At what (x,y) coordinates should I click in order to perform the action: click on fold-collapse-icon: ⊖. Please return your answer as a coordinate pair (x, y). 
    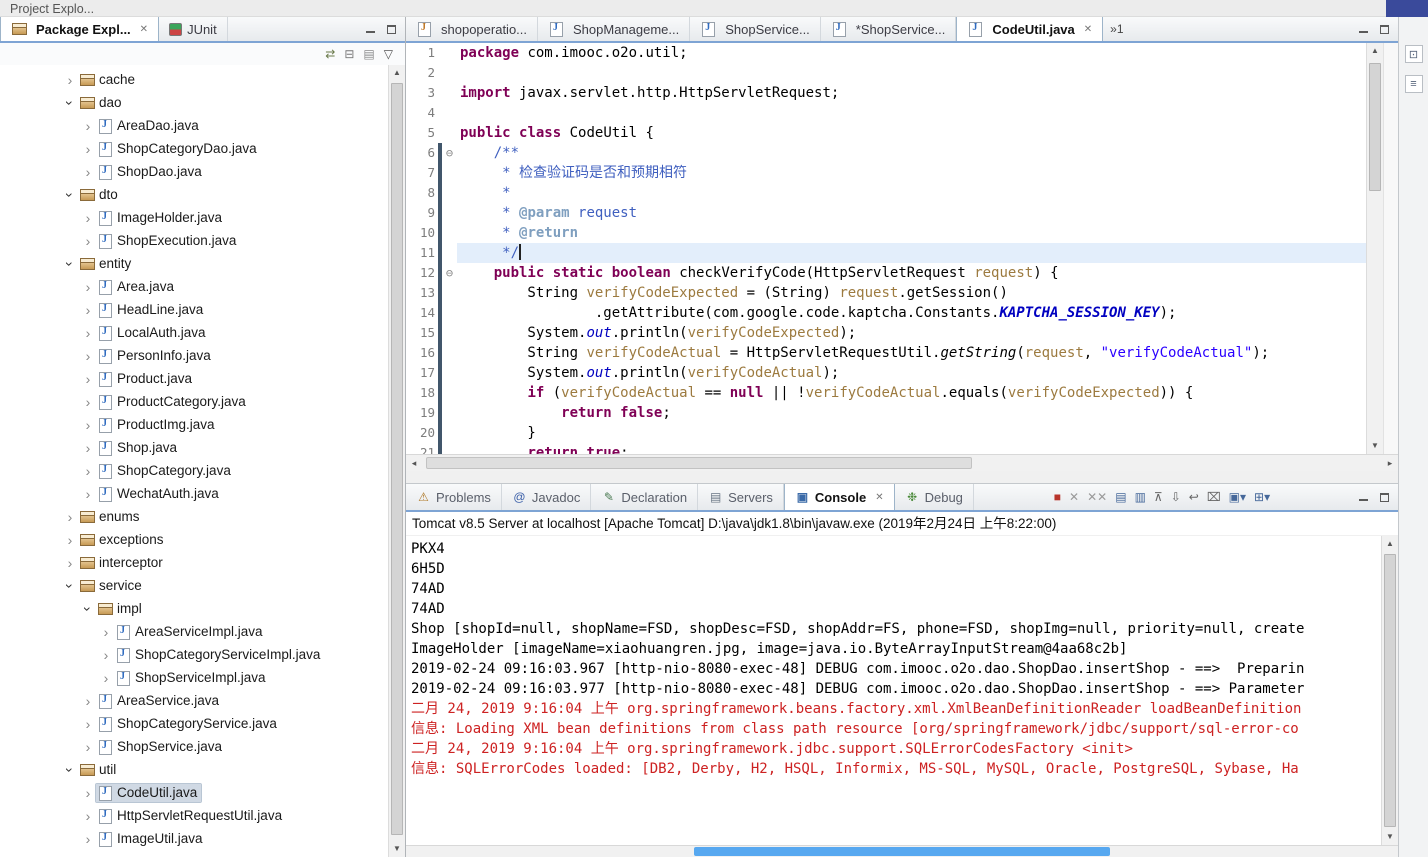
    Looking at the image, I should click on (449, 273).